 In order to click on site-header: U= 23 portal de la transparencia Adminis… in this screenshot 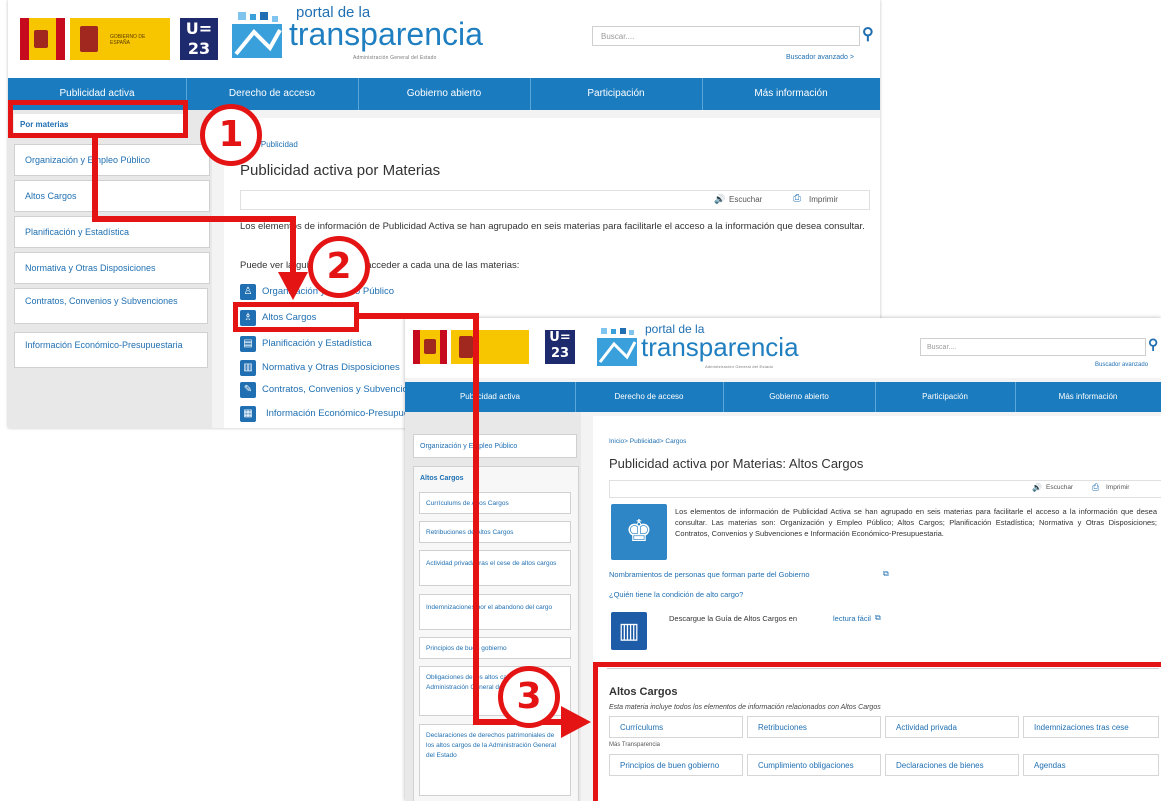, I will do `click(783, 348)`.